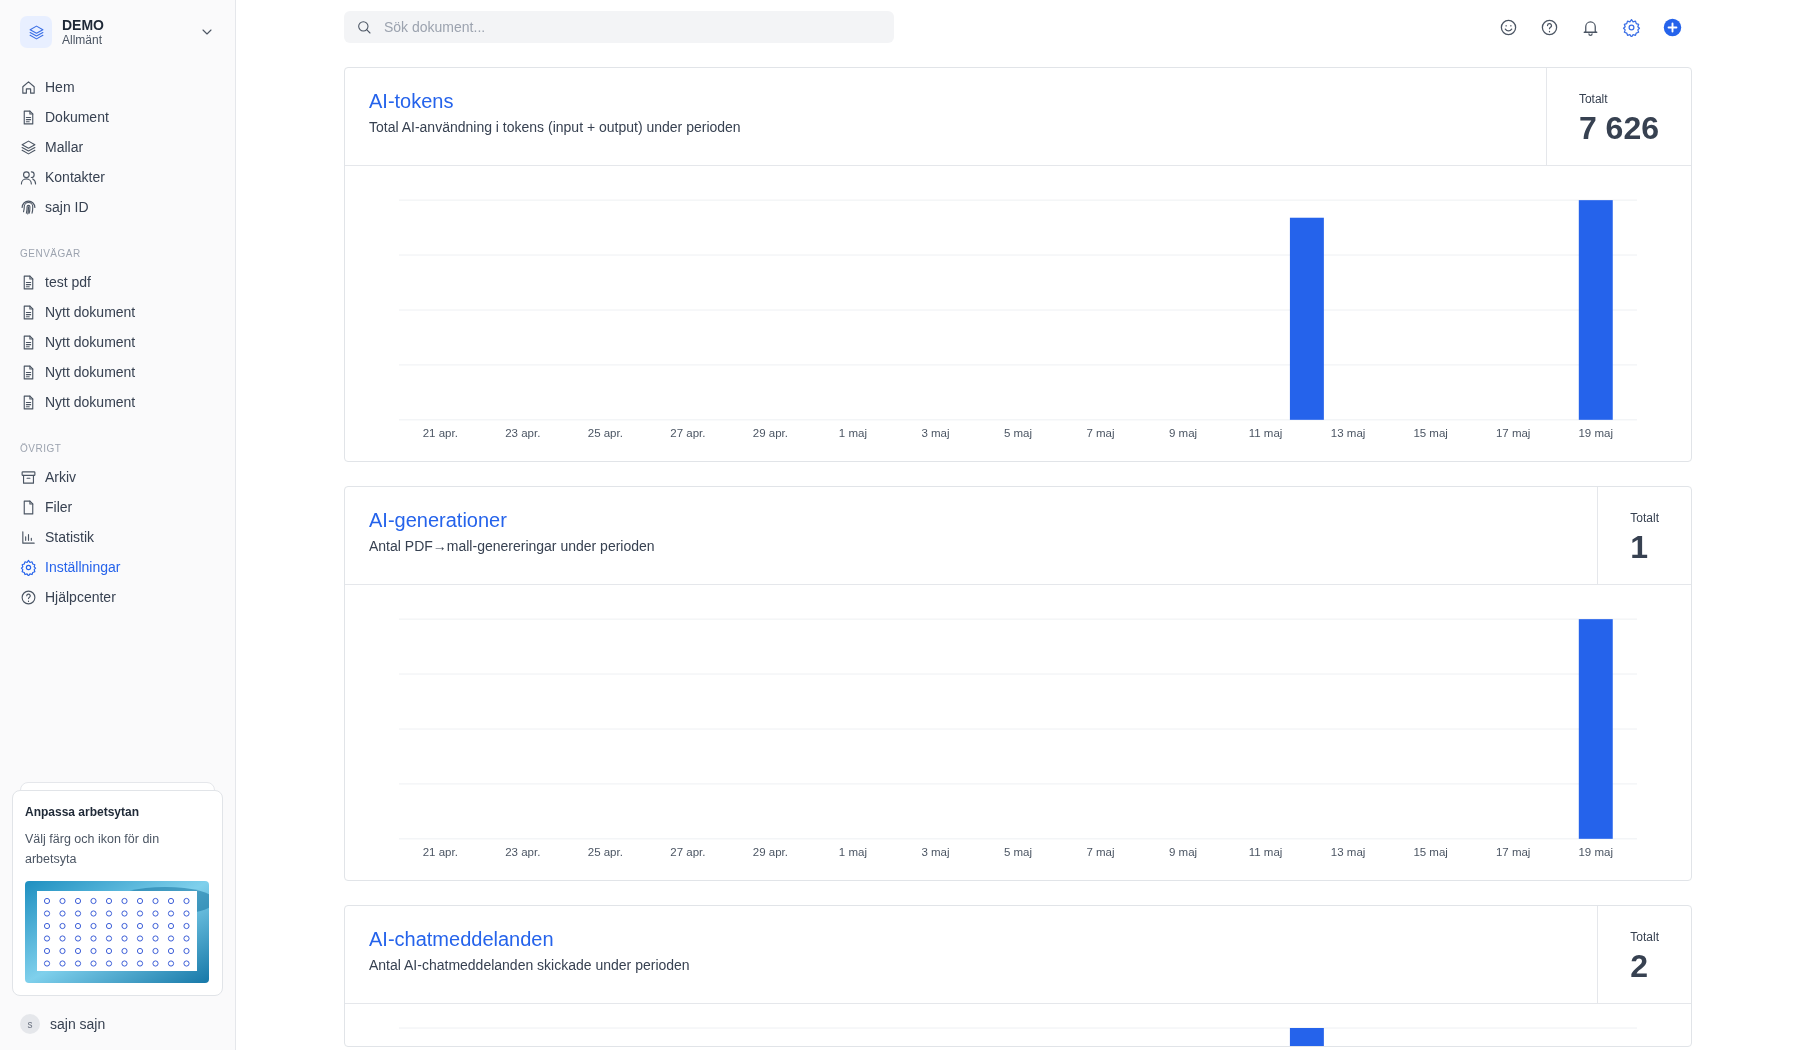 The height and width of the screenshot is (1050, 1800). What do you see at coordinates (117, 282) in the screenshot?
I see `nav-item: test pdf` at bounding box center [117, 282].